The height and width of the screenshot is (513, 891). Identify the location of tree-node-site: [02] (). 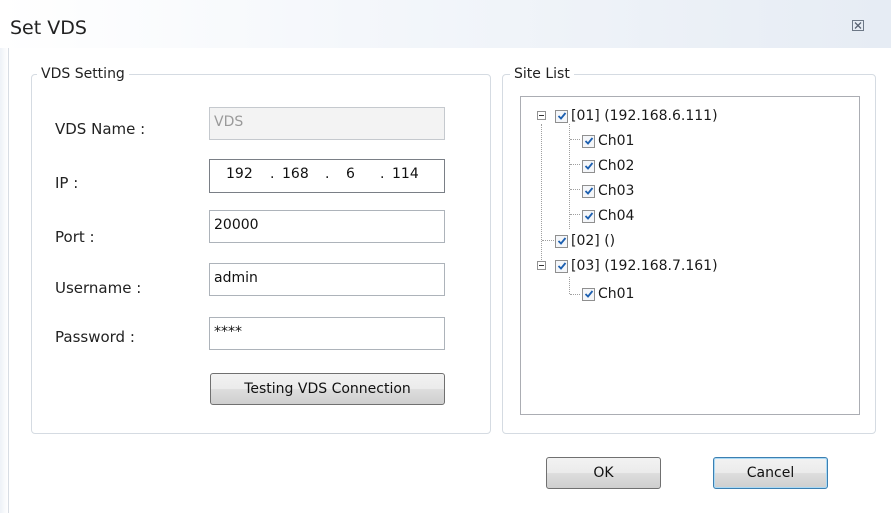
(585, 241).